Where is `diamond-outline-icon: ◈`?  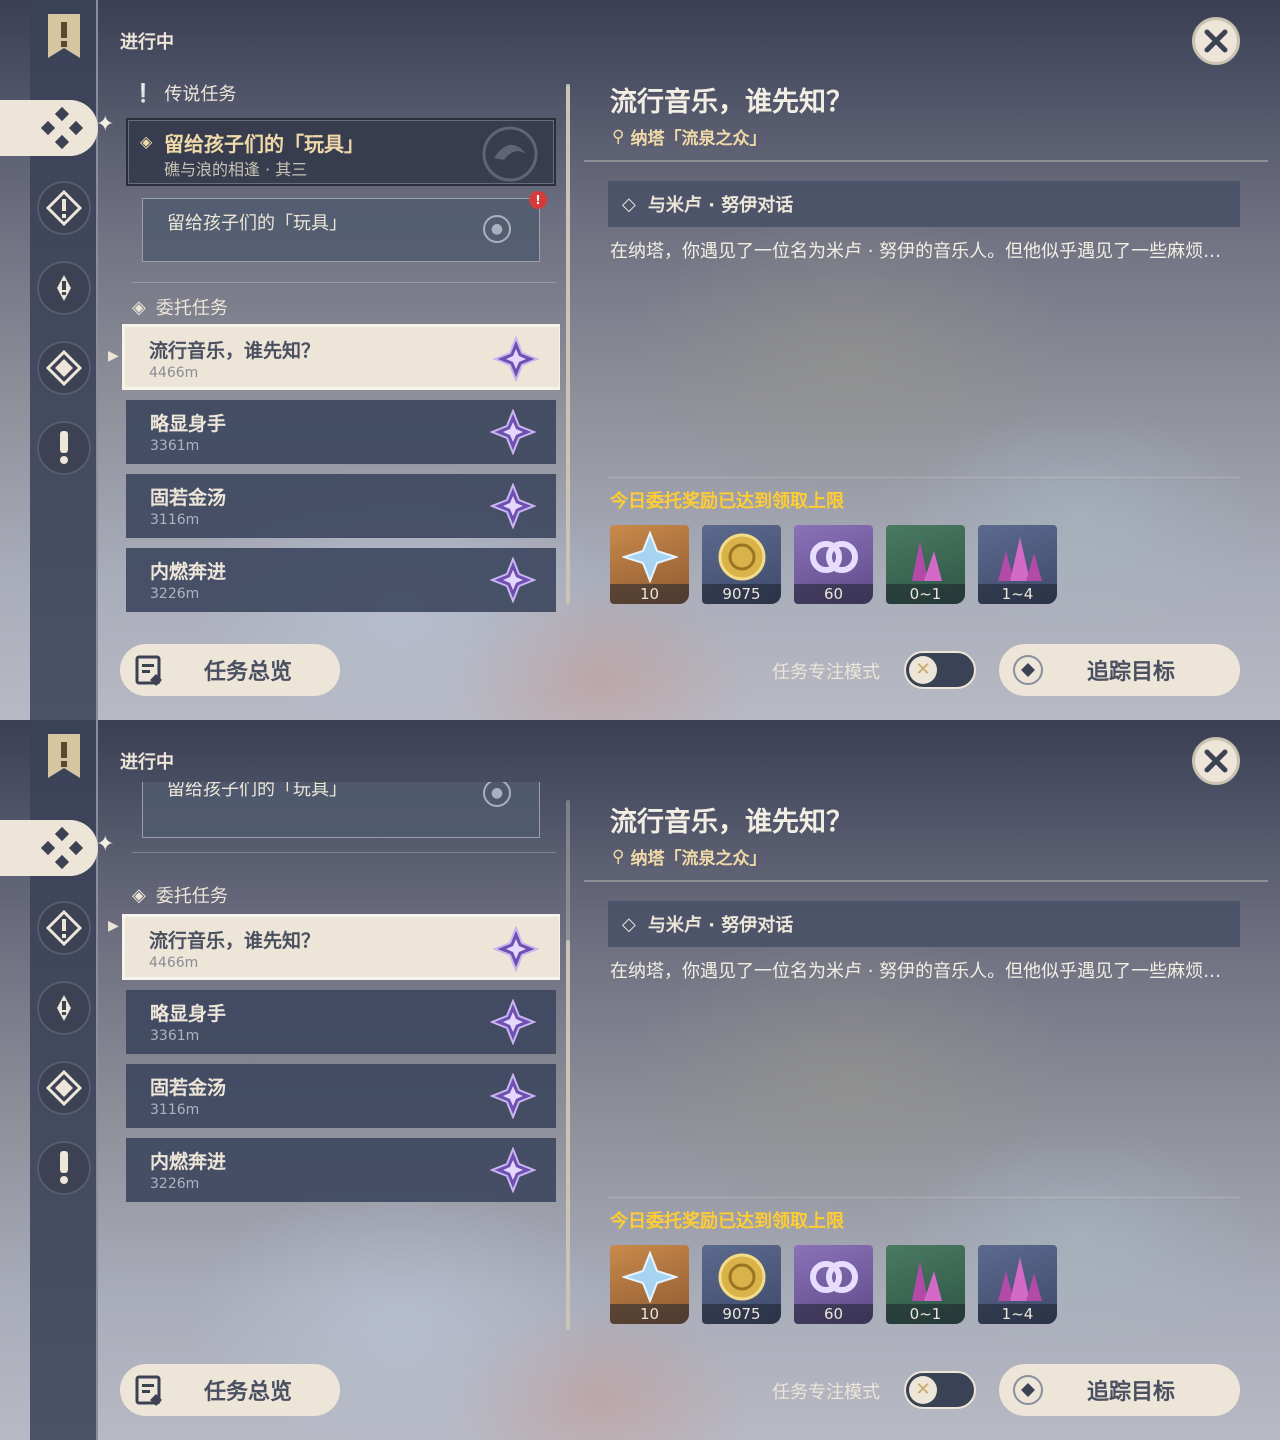 diamond-outline-icon: ◈ is located at coordinates (146, 141).